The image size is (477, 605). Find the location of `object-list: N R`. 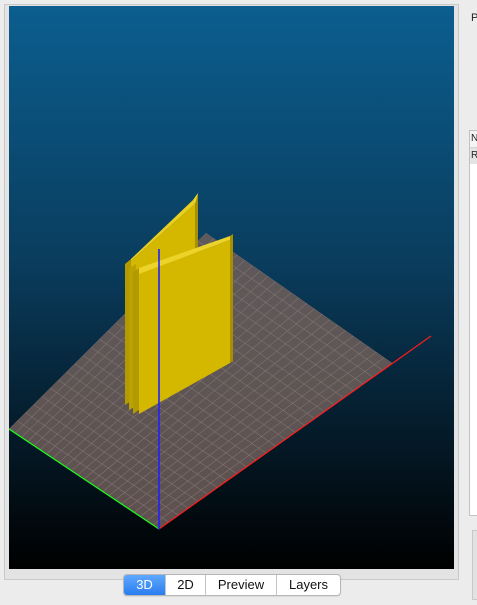

object-list: N R is located at coordinates (473, 323).